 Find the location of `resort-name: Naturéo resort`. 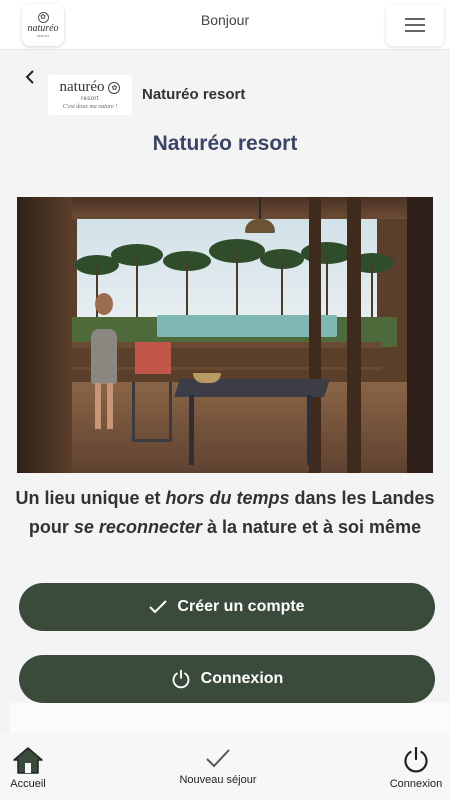

resort-name: Naturéo resort is located at coordinates (194, 94).